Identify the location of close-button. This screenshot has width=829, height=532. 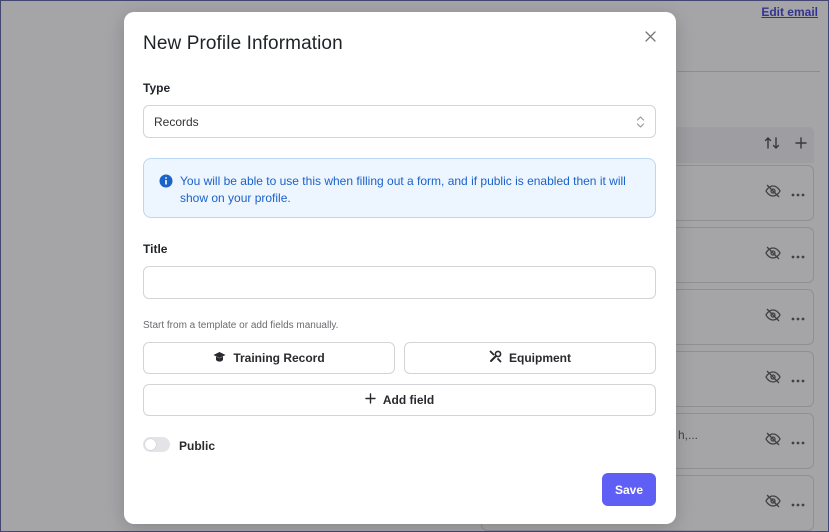
(650, 38).